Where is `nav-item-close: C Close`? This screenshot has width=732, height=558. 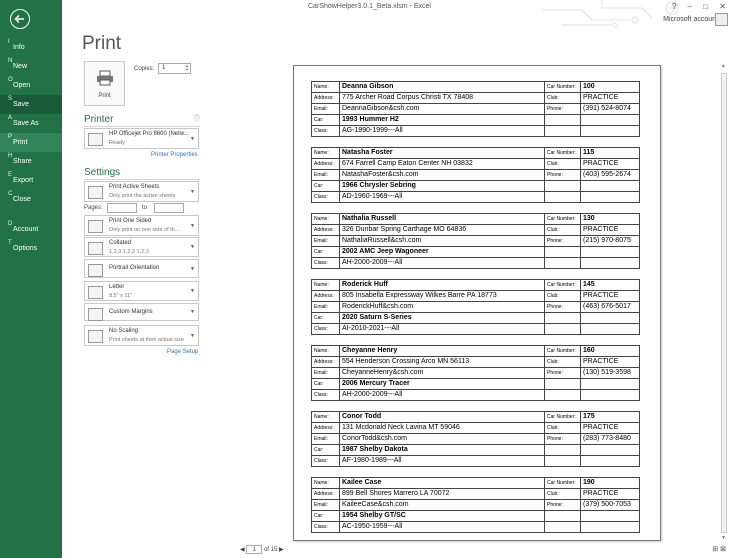 nav-item-close: C Close is located at coordinates (31, 199).